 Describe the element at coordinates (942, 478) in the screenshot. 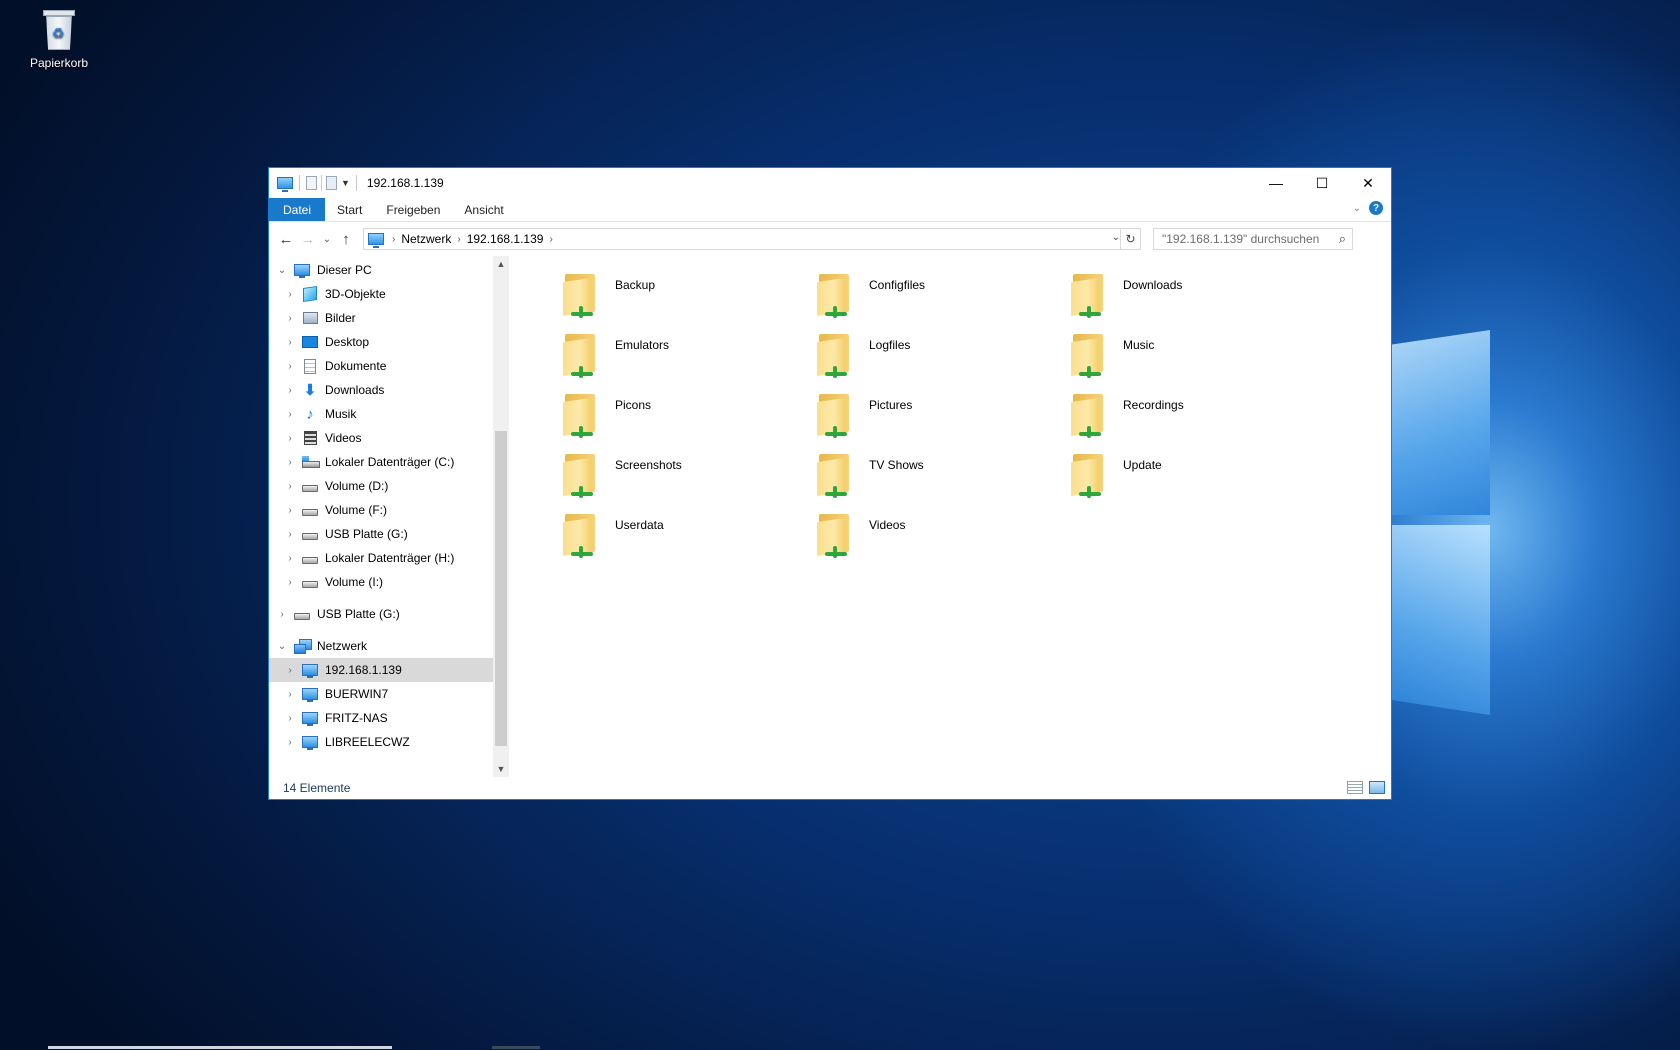

I see `folder-item: TV Shows` at that location.